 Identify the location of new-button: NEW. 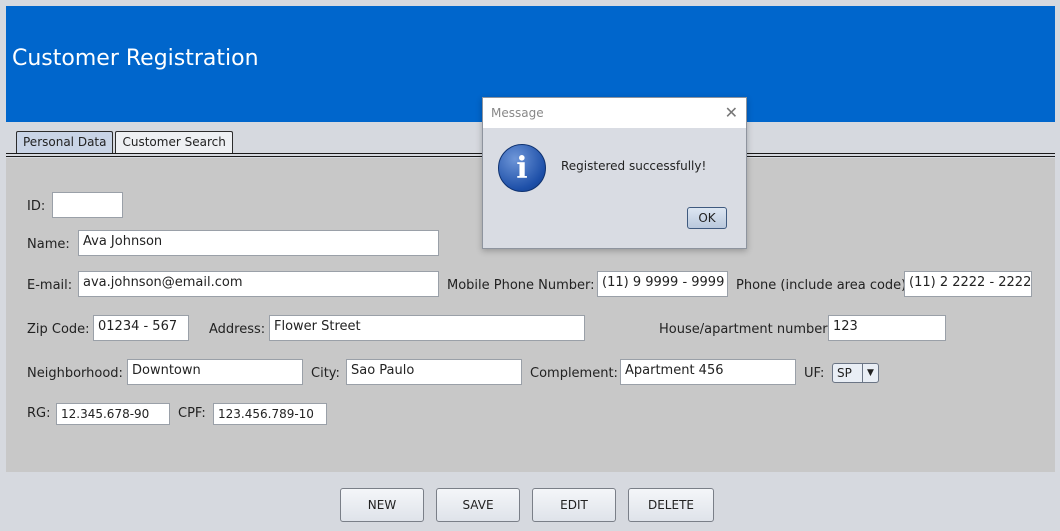
(382, 505).